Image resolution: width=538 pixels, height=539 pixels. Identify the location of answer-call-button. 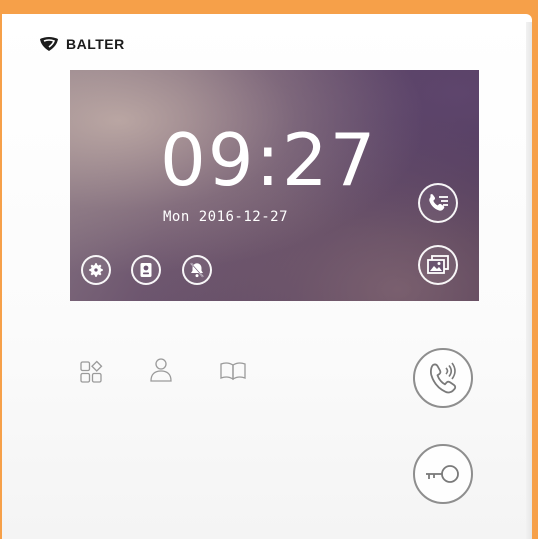
(443, 378).